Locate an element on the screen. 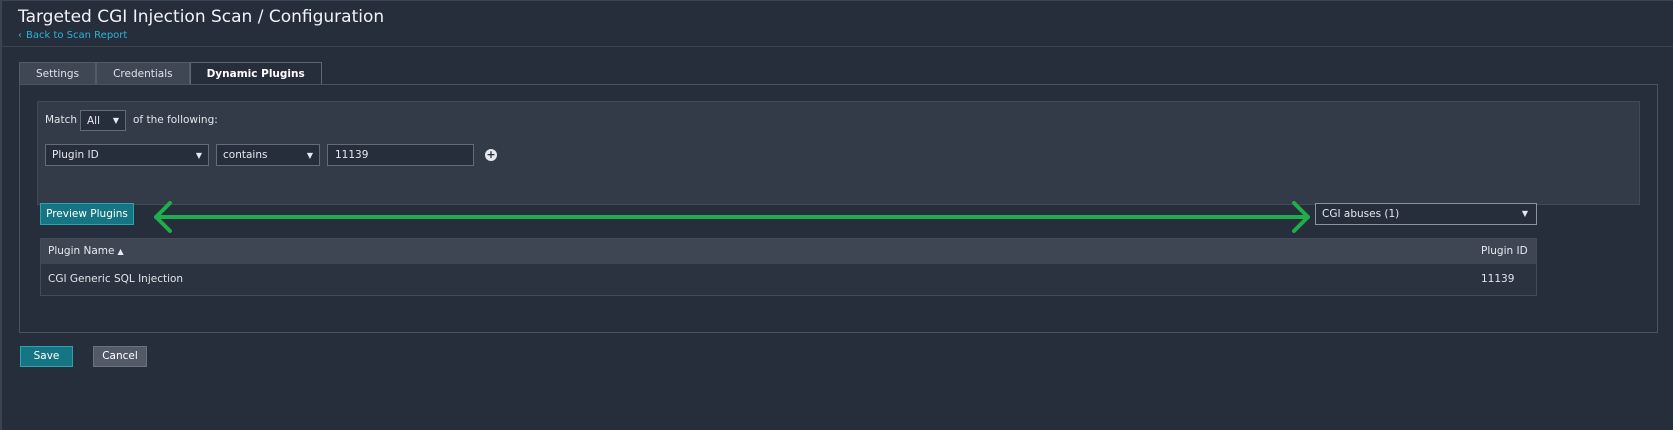 This screenshot has width=1673, height=430. rule-field-select: Plugin ID ▼ is located at coordinates (127, 155).